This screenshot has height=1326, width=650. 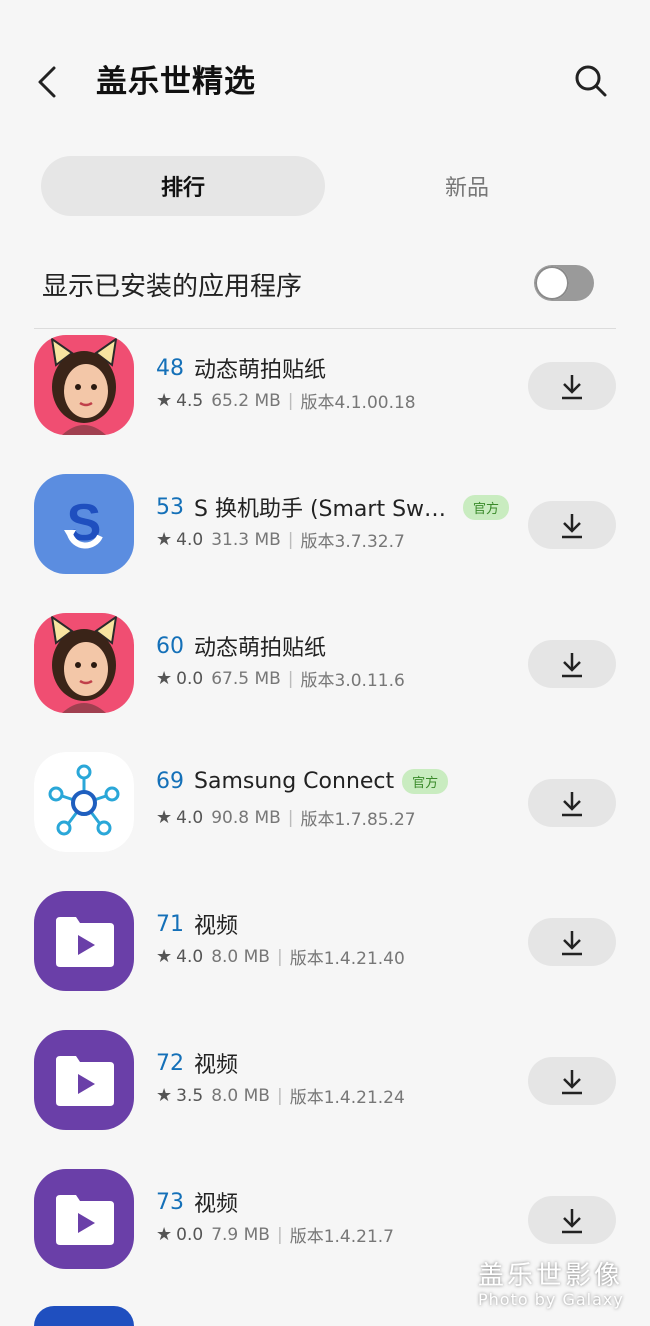 What do you see at coordinates (183, 186) in the screenshot?
I see `tab-ranking: 排行` at bounding box center [183, 186].